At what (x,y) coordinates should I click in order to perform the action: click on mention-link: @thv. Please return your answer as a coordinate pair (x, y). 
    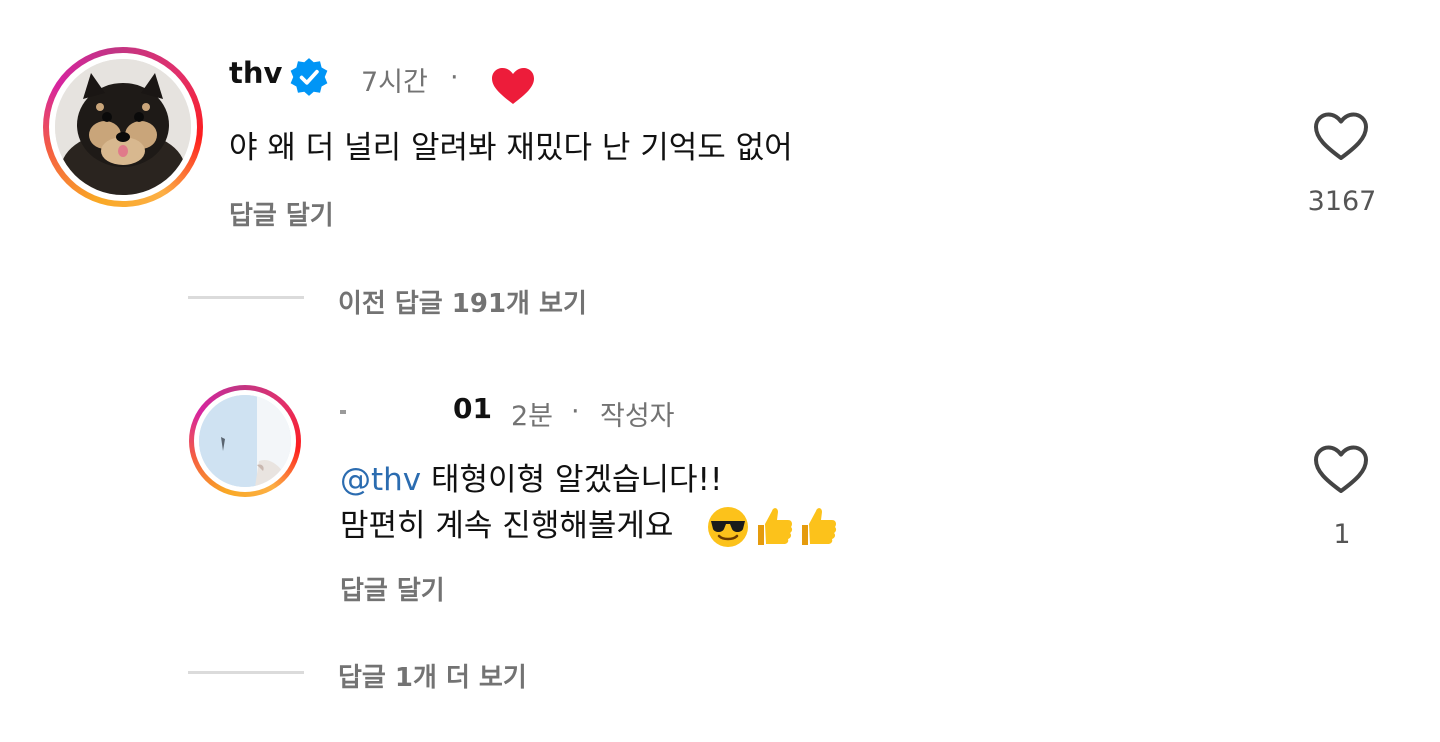
    Looking at the image, I should click on (380, 480).